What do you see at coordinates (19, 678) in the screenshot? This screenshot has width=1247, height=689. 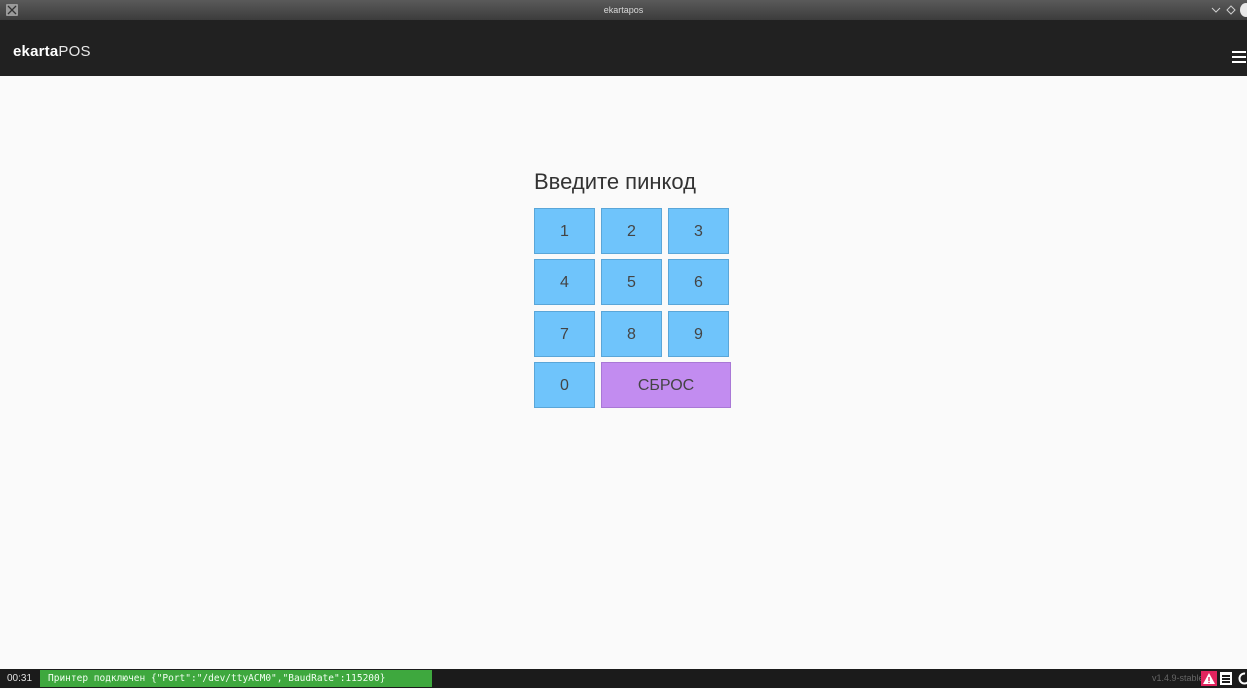 I see `status-clock: 00:31` at bounding box center [19, 678].